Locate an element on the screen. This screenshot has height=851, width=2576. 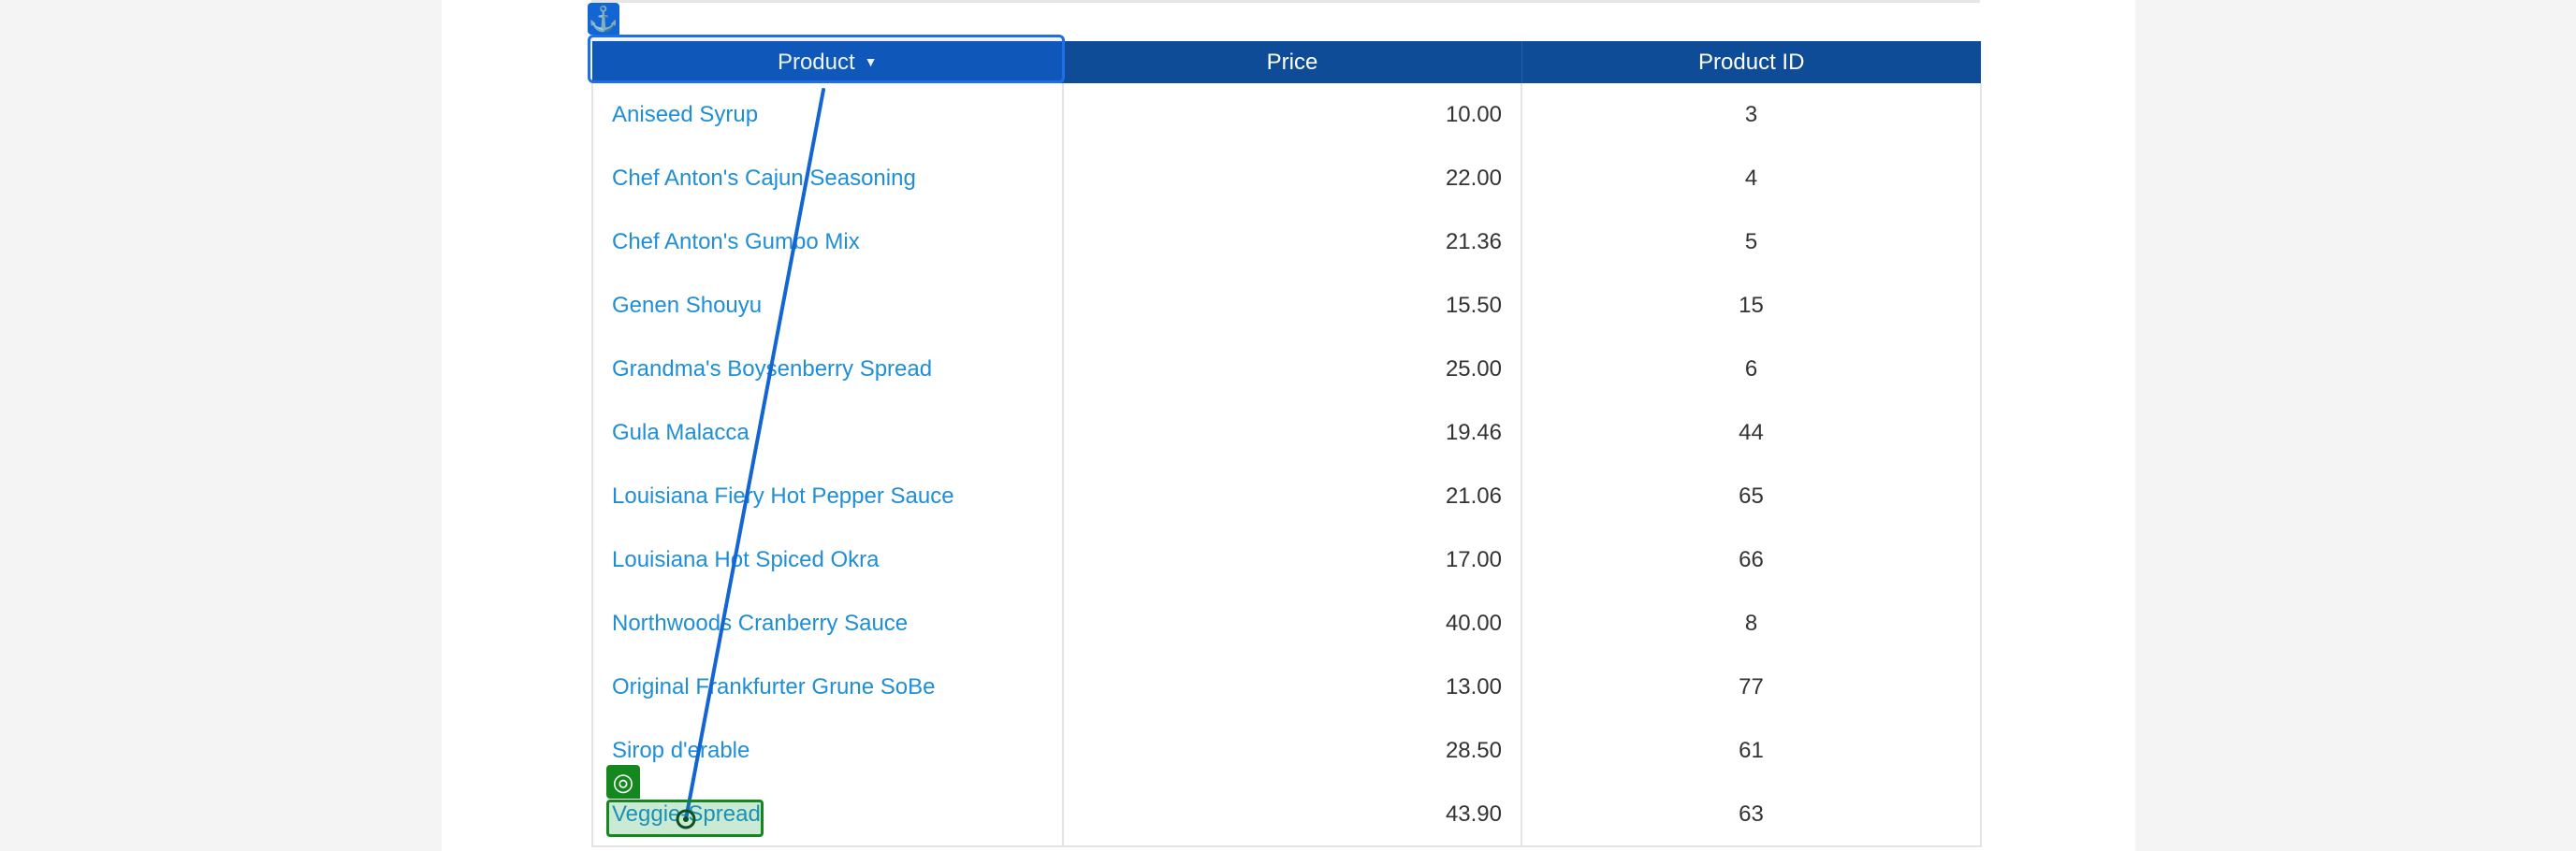
product-link: Genen Shouyu is located at coordinates (687, 306).